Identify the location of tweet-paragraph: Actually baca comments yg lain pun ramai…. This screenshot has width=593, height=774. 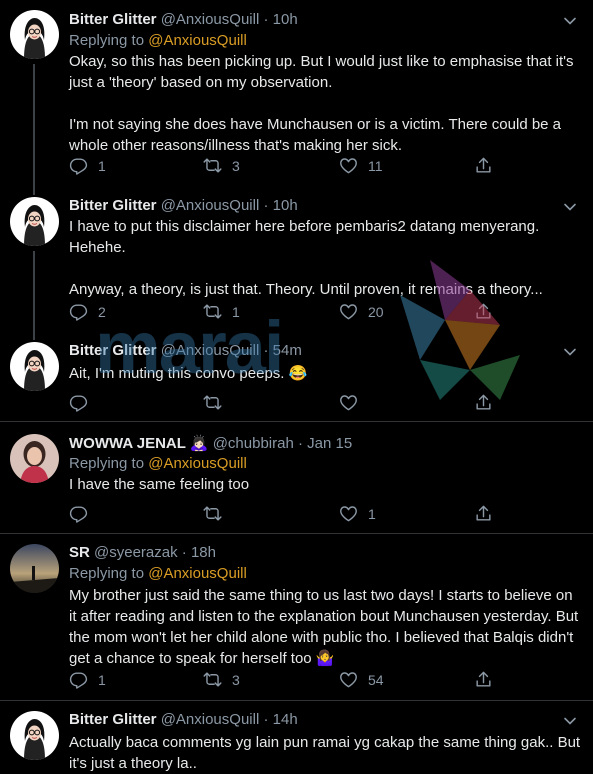
(325, 753).